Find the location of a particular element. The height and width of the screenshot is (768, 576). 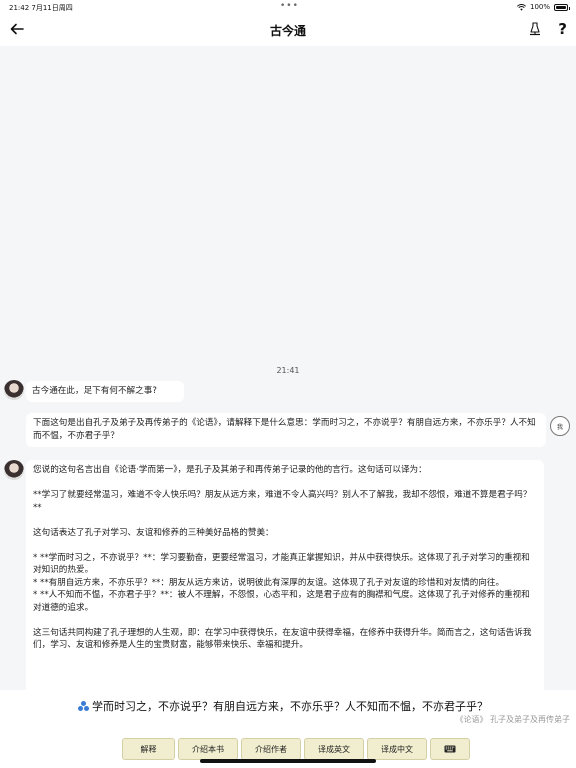

wifi-icon is located at coordinates (521, 7).